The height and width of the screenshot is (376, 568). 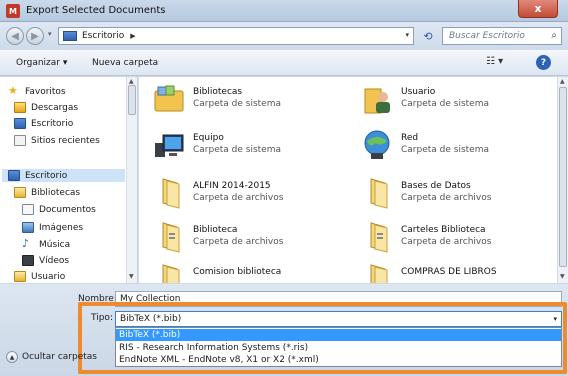 I want to click on nav-usuario: Usuario, so click(x=39, y=276).